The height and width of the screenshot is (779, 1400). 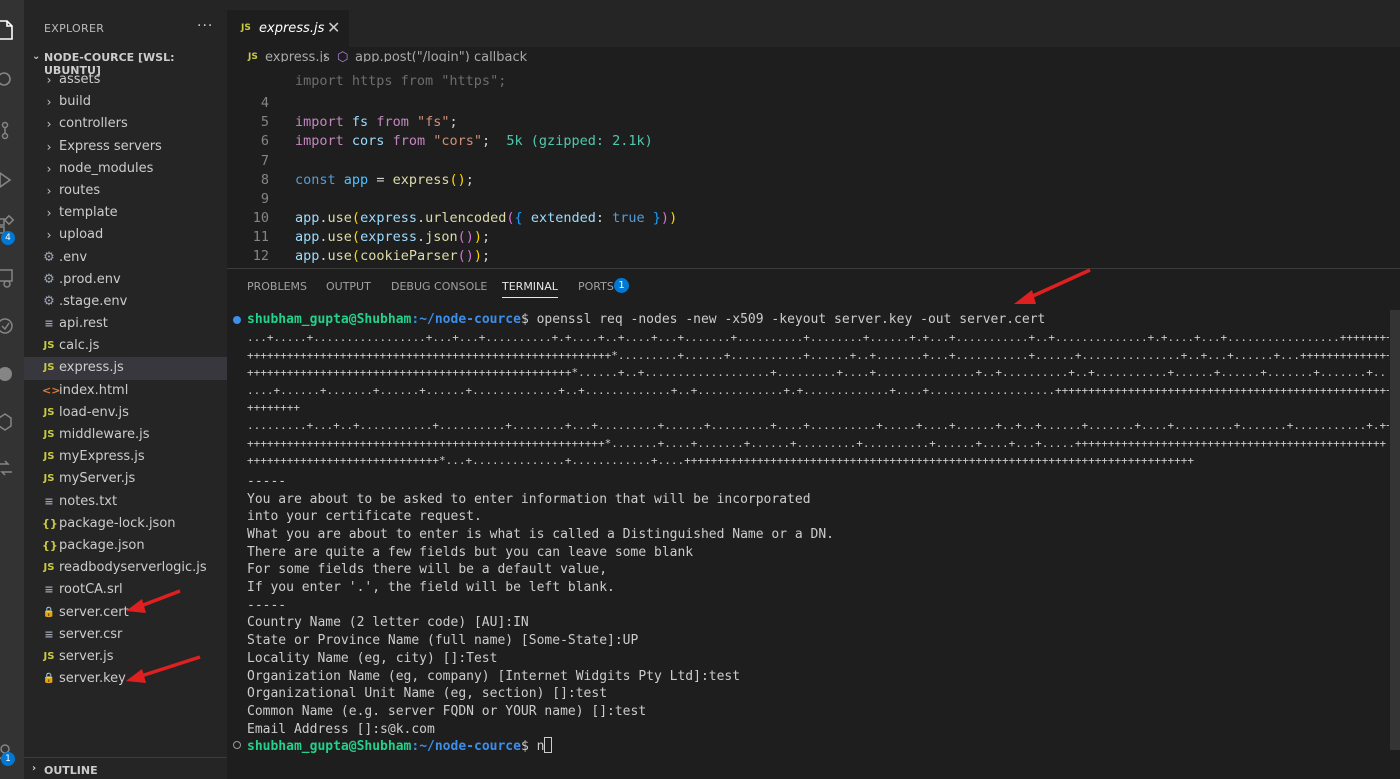 What do you see at coordinates (12, 468) in the screenshot?
I see `live-share-icon` at bounding box center [12, 468].